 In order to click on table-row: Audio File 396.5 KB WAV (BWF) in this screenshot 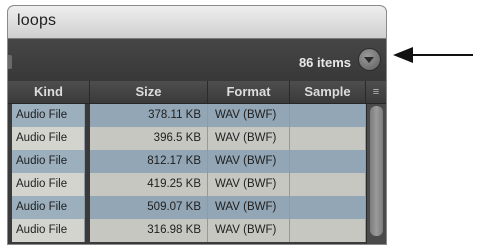, I will do `click(188, 138)`.